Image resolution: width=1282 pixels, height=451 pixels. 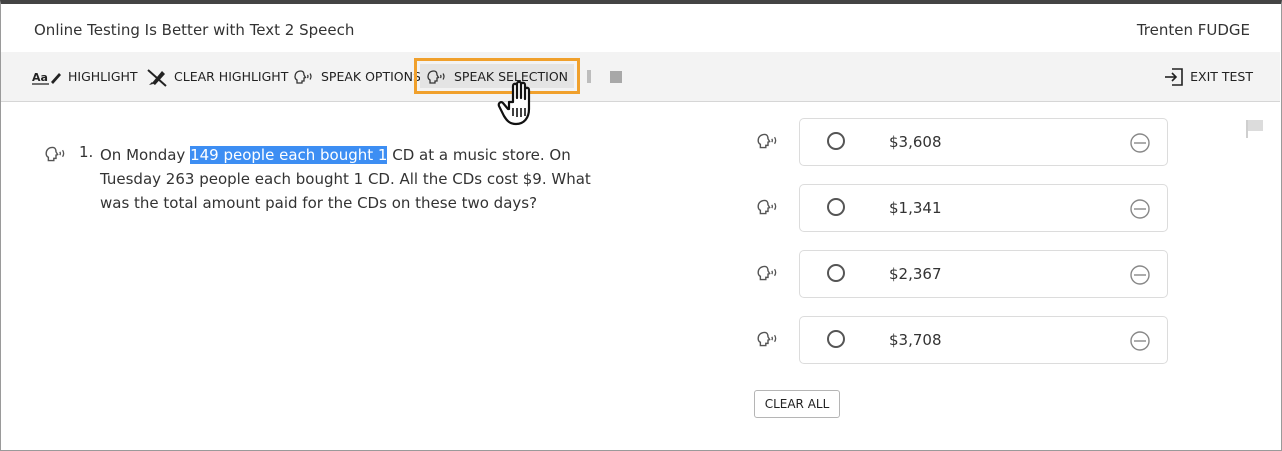 I want to click on flag-button, so click(x=1255, y=131).